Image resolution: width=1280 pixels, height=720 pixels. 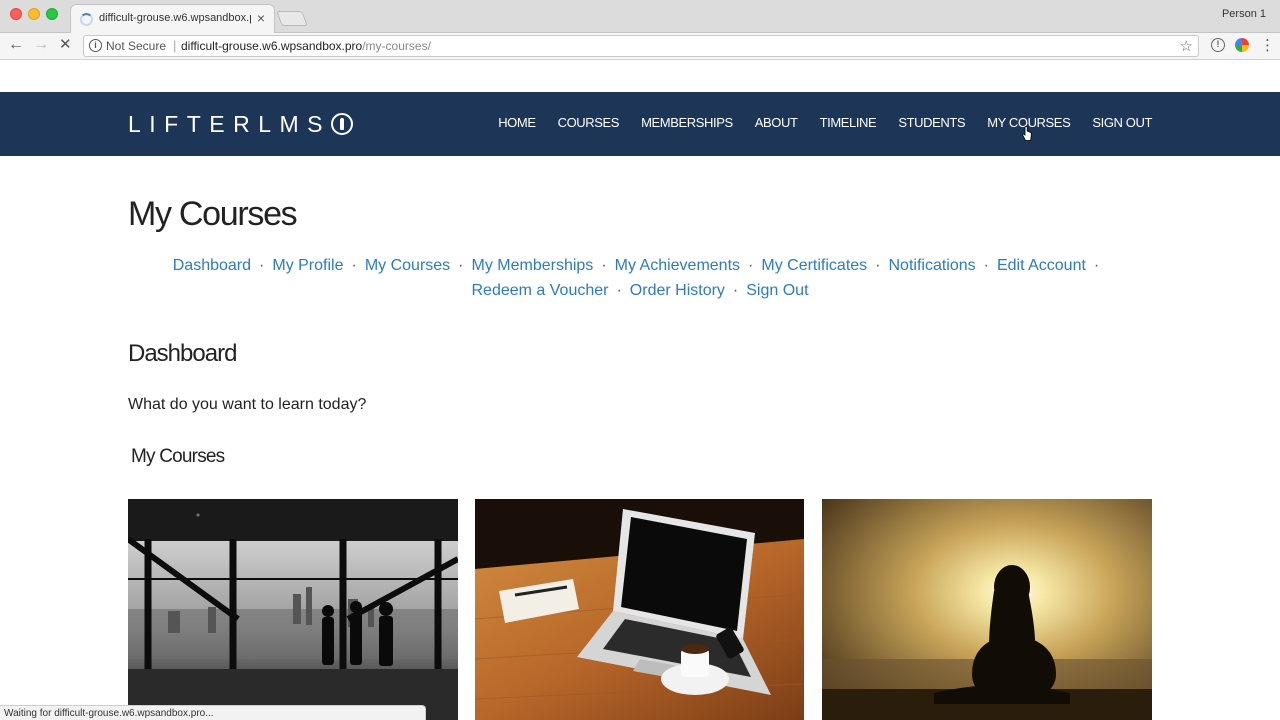 What do you see at coordinates (292, 18) in the screenshot?
I see `new-tab-button` at bounding box center [292, 18].